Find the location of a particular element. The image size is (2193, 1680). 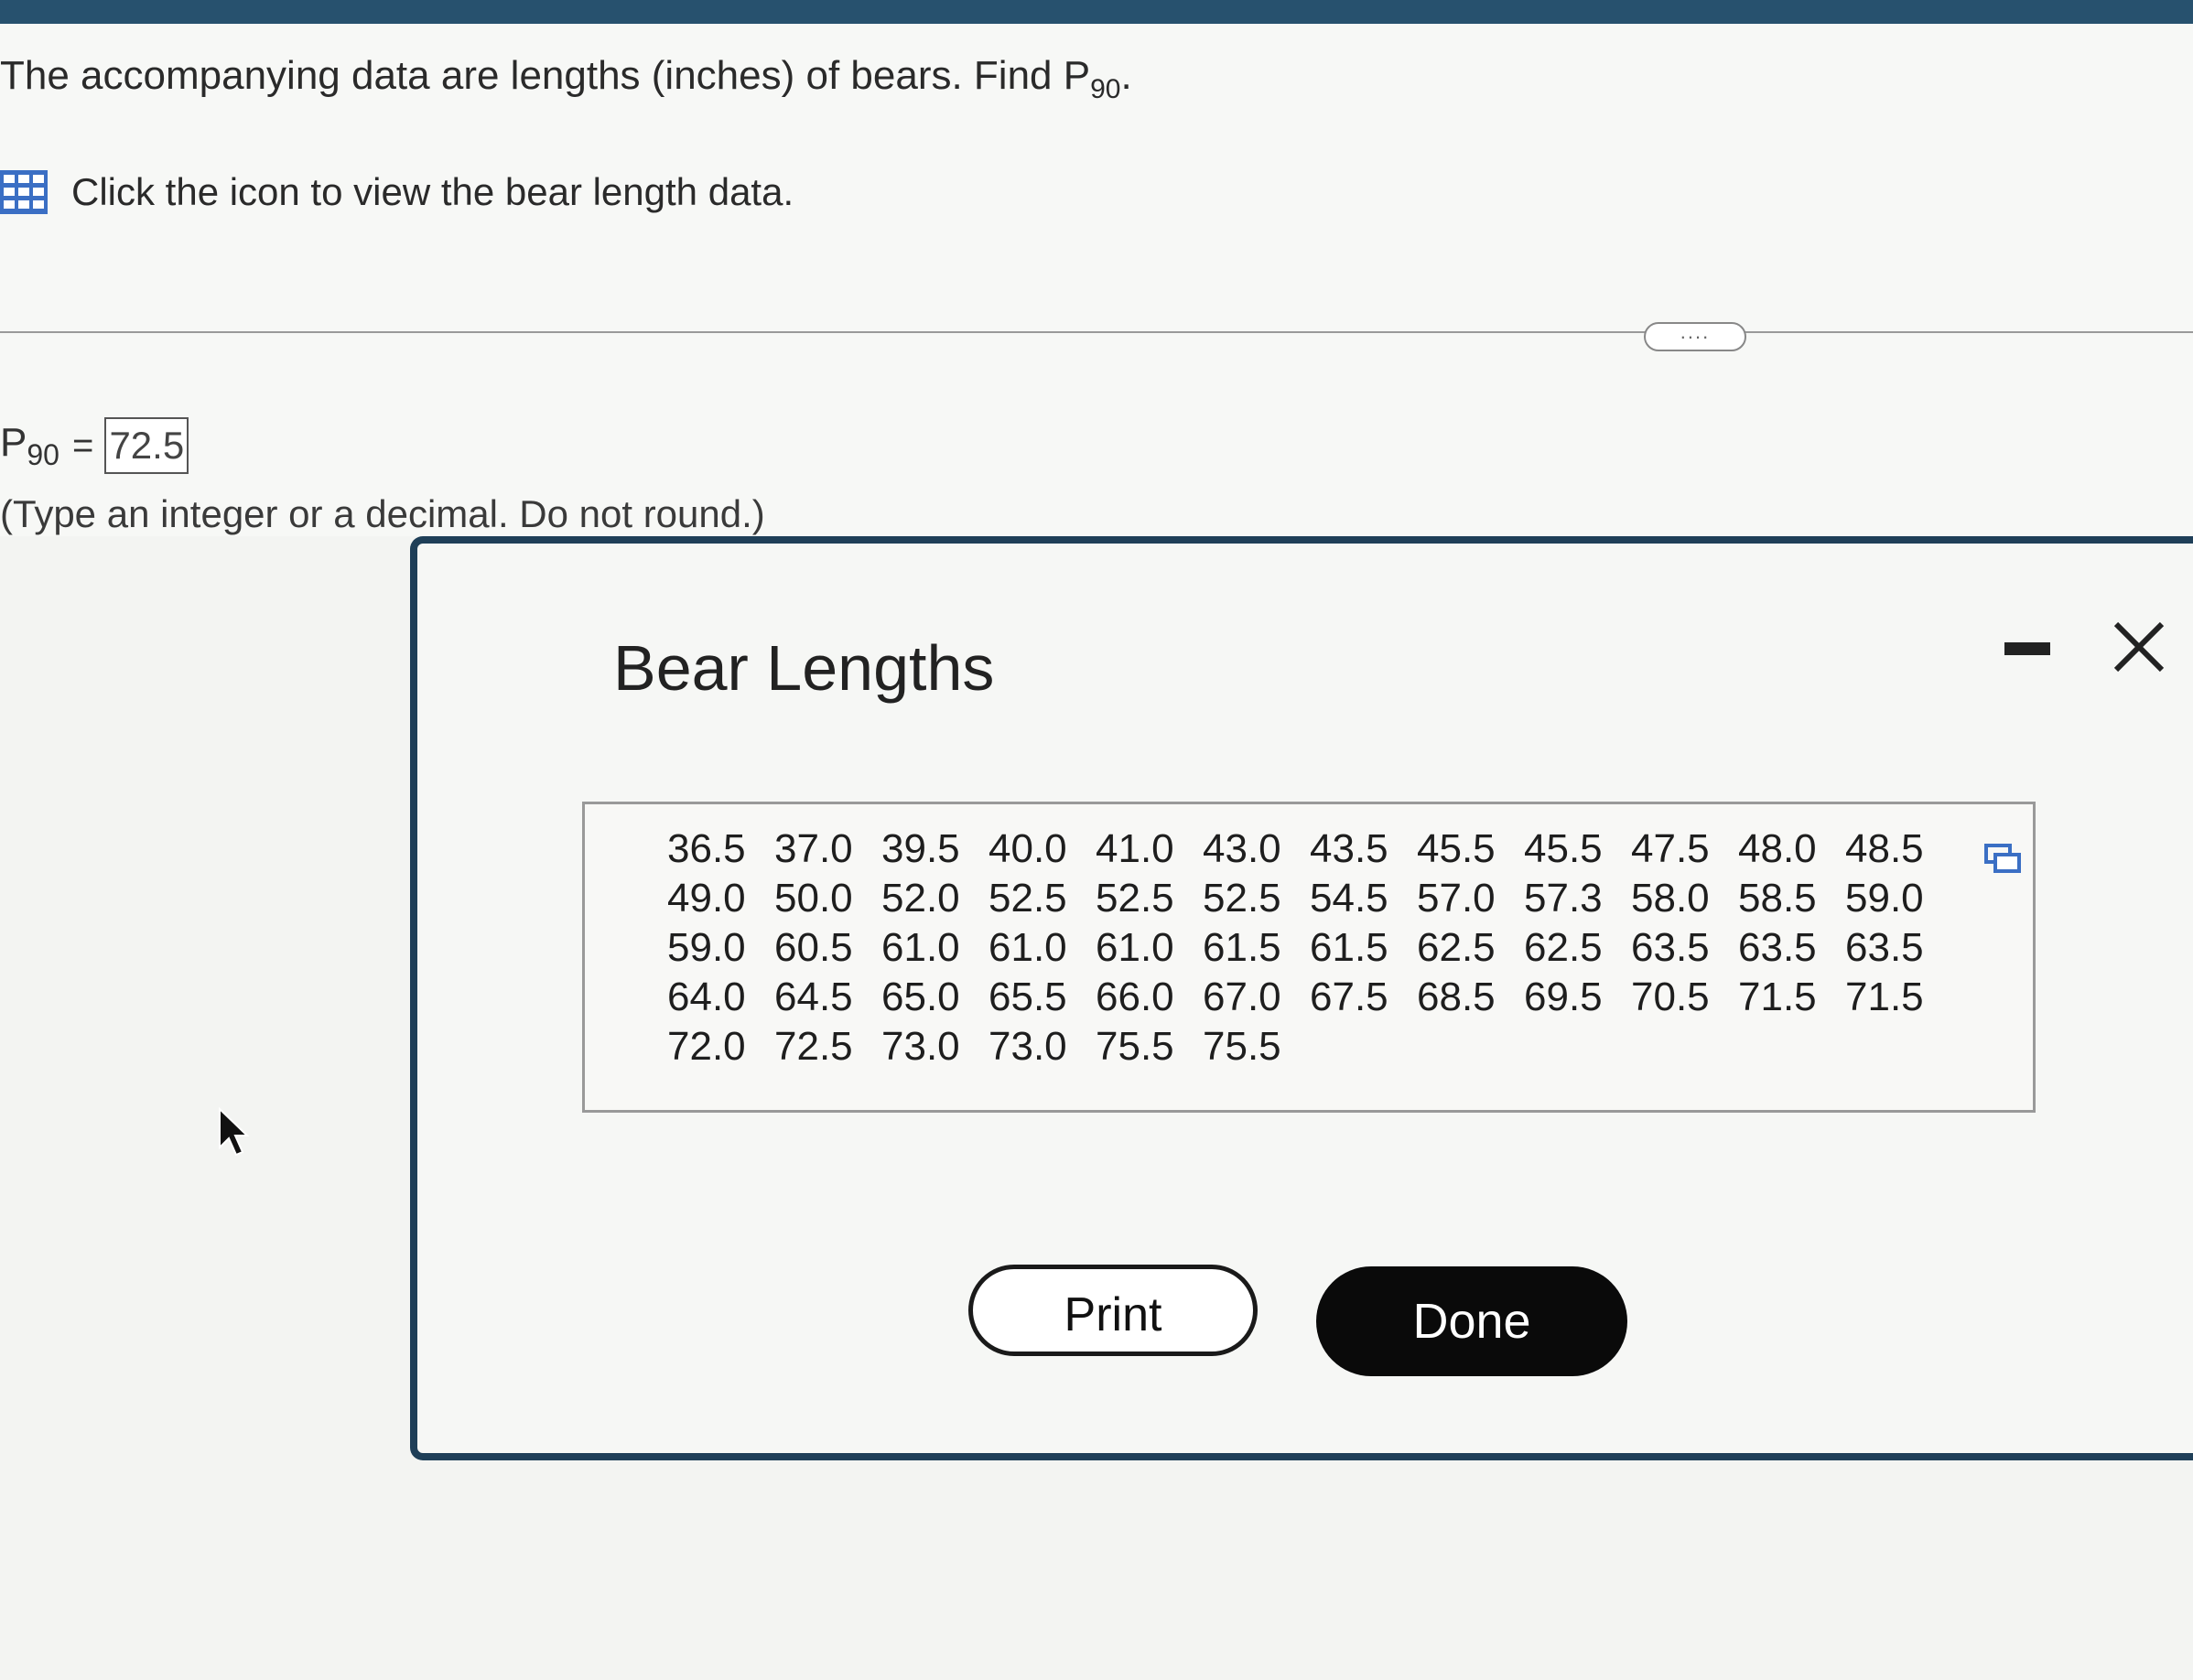

table-cell: 72.0 is located at coordinates (706, 1046).